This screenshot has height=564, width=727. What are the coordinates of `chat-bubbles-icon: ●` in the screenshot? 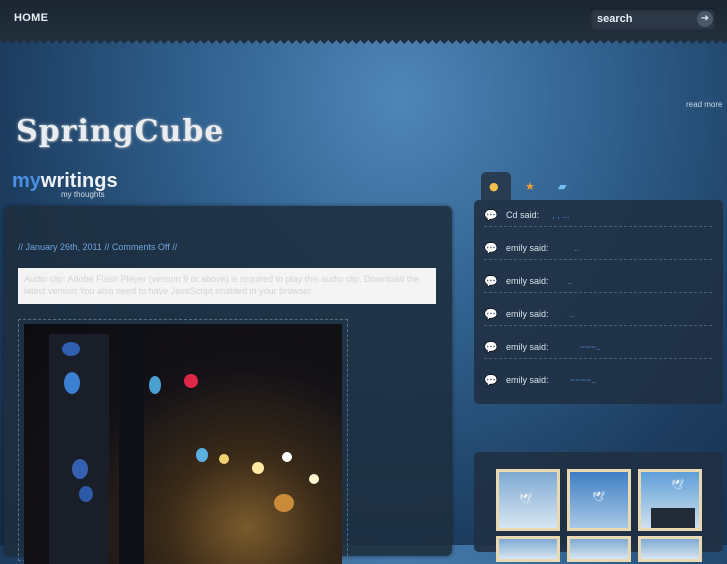 It's located at (494, 186).